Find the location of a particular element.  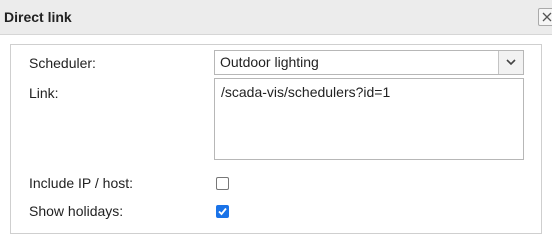

close-button is located at coordinates (545, 17).